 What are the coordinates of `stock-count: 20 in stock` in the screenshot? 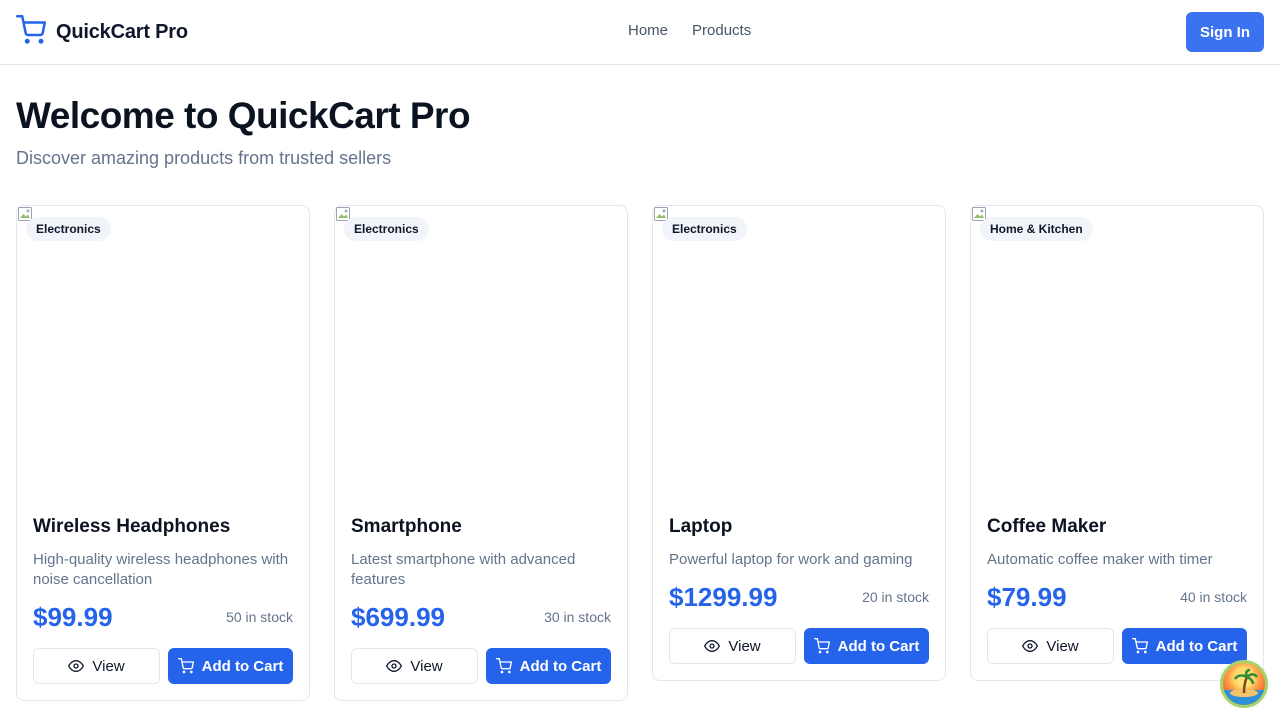 It's located at (895, 597).